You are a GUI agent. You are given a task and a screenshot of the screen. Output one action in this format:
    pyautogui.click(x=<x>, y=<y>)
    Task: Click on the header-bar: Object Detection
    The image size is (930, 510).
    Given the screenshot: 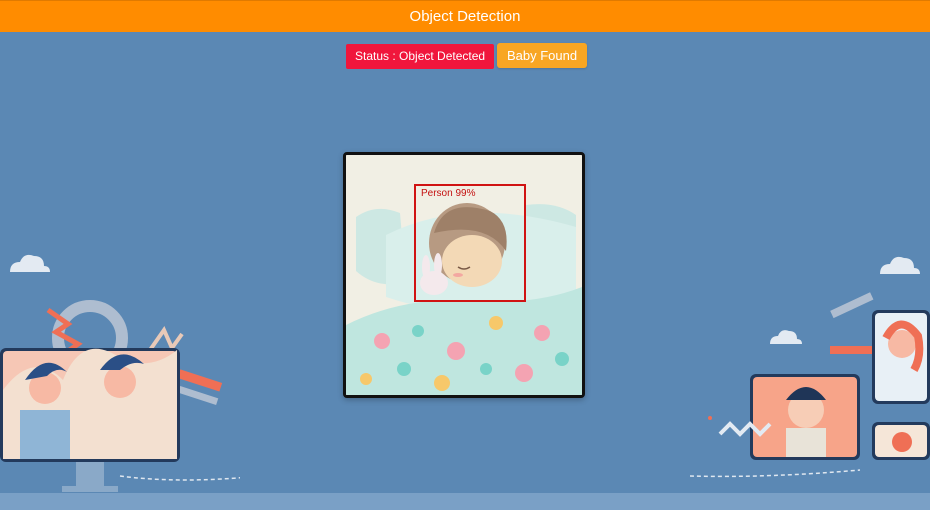 What is the action you would take?
    pyautogui.click(x=465, y=16)
    